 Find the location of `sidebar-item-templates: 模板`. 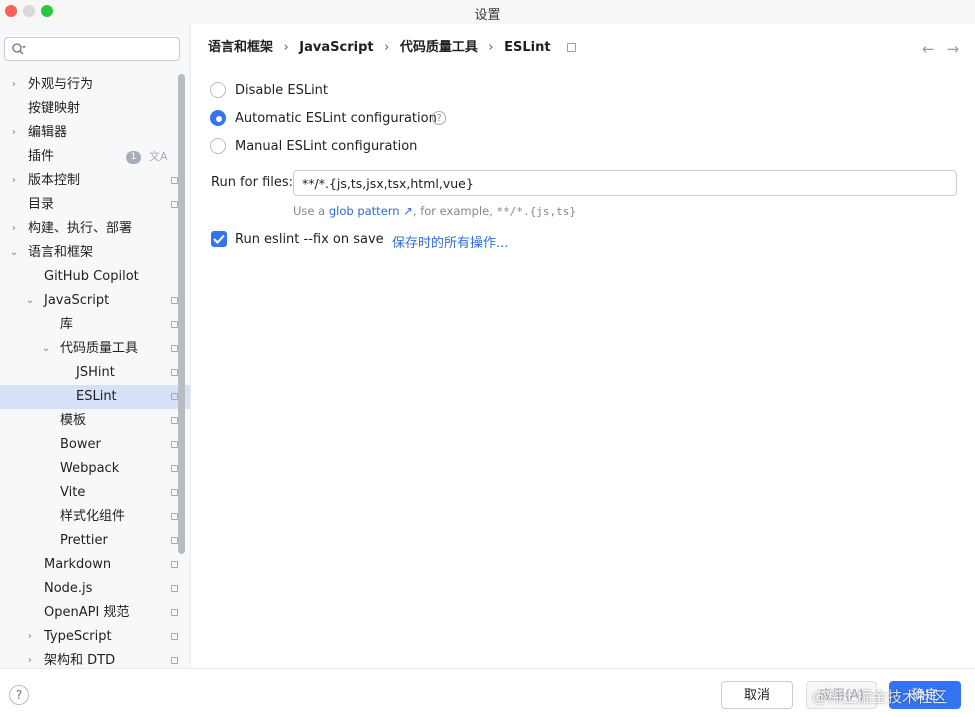

sidebar-item-templates: 模板 is located at coordinates (95, 421).